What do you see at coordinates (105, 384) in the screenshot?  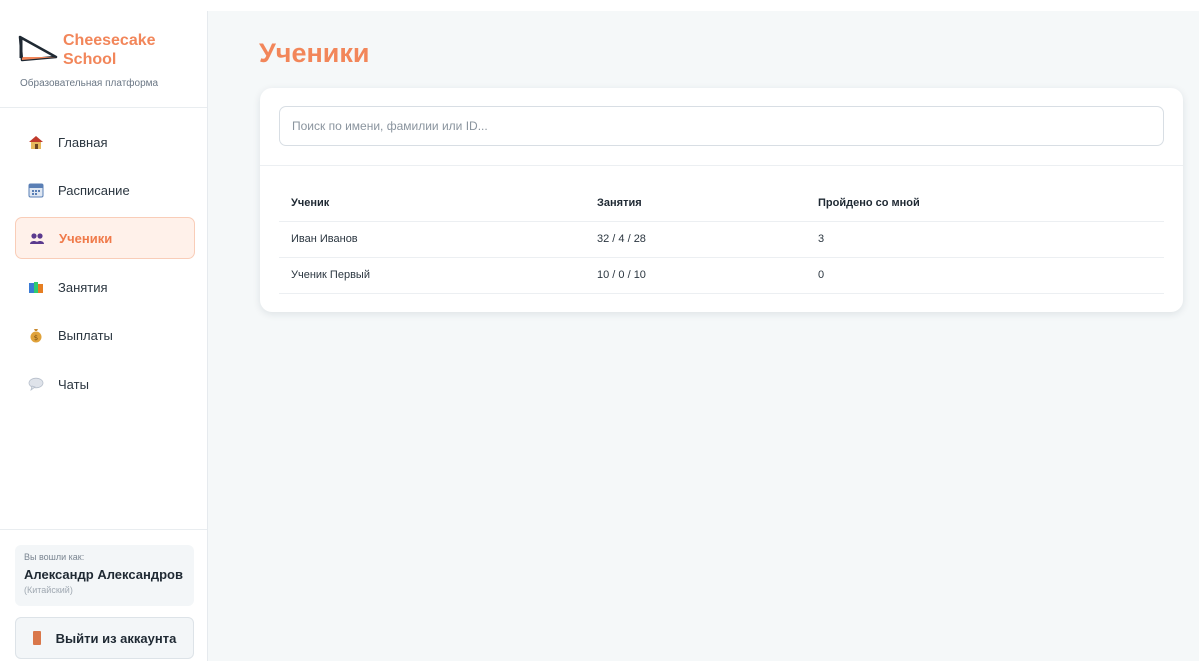 I see `sidebar-item-chats: Чаты` at bounding box center [105, 384].